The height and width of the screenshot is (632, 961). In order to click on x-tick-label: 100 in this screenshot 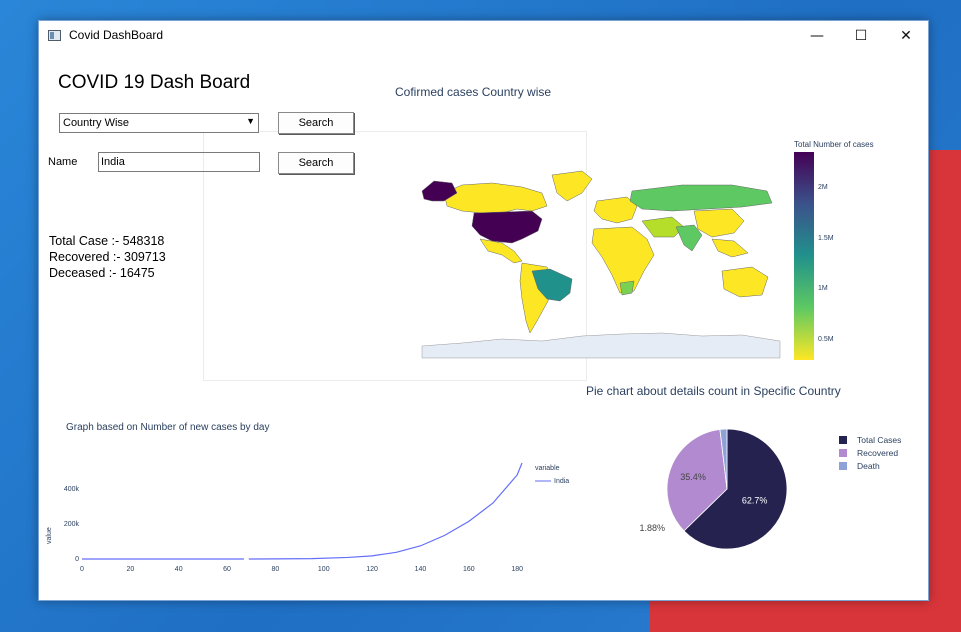, I will do `click(324, 569)`.